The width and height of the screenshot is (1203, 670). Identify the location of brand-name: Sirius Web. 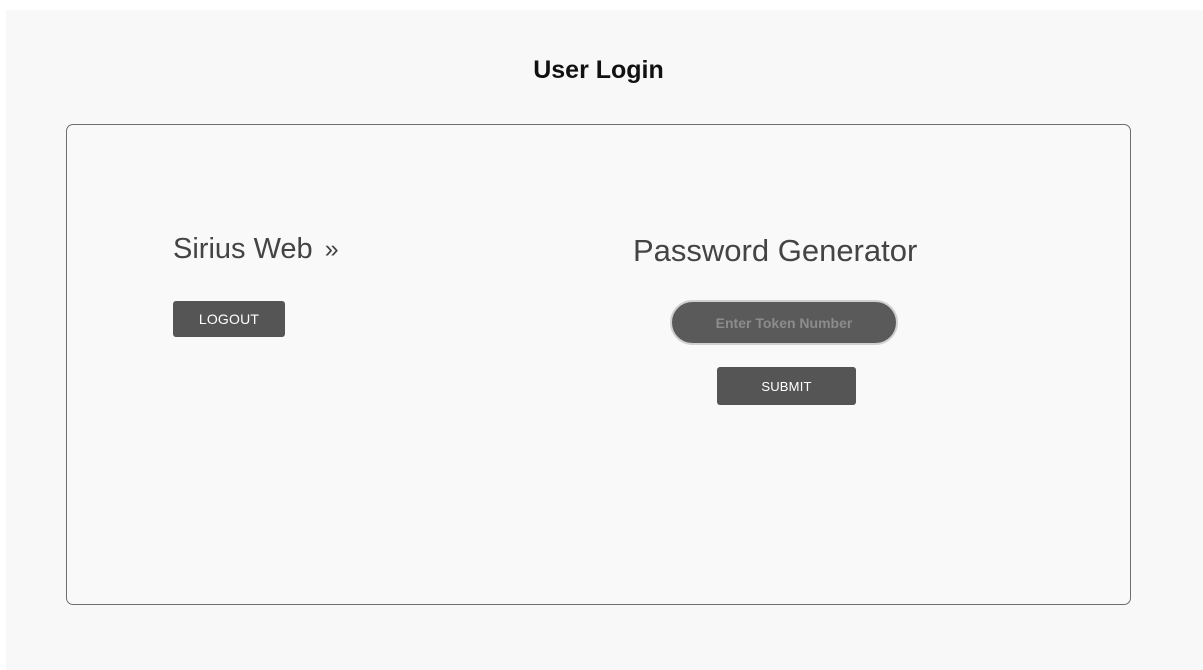
(243, 249).